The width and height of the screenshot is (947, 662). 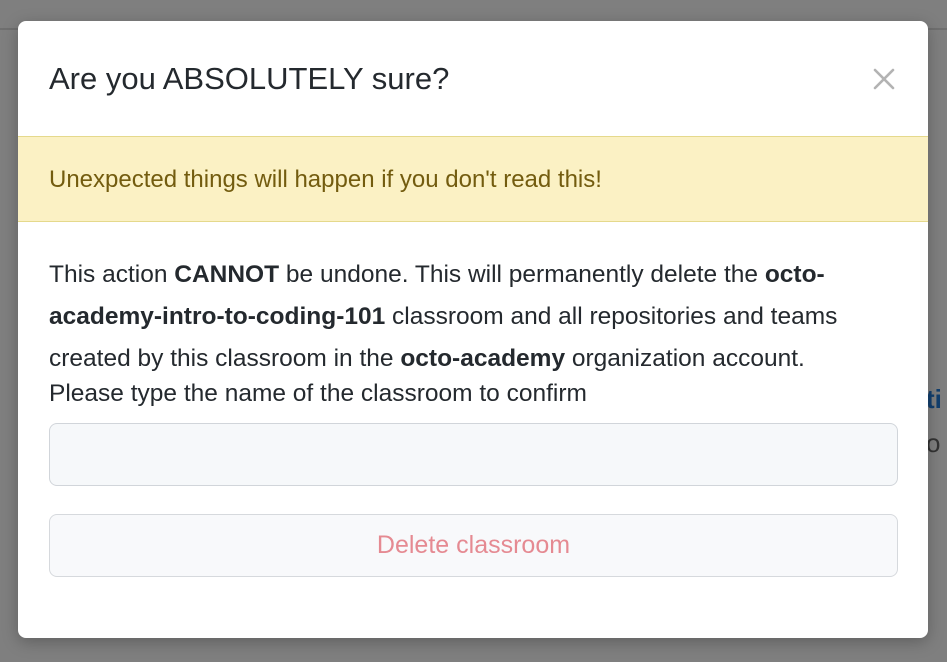 I want to click on dialog-title: Are you ABSOLUTELY sure?, so click(x=249, y=78).